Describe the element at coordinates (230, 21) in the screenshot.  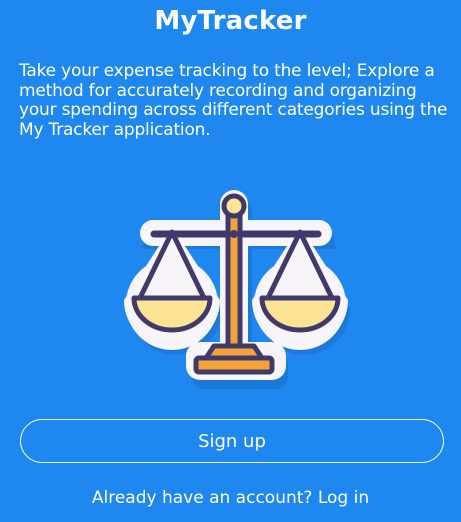
I see `app-title: MyTracker` at that location.